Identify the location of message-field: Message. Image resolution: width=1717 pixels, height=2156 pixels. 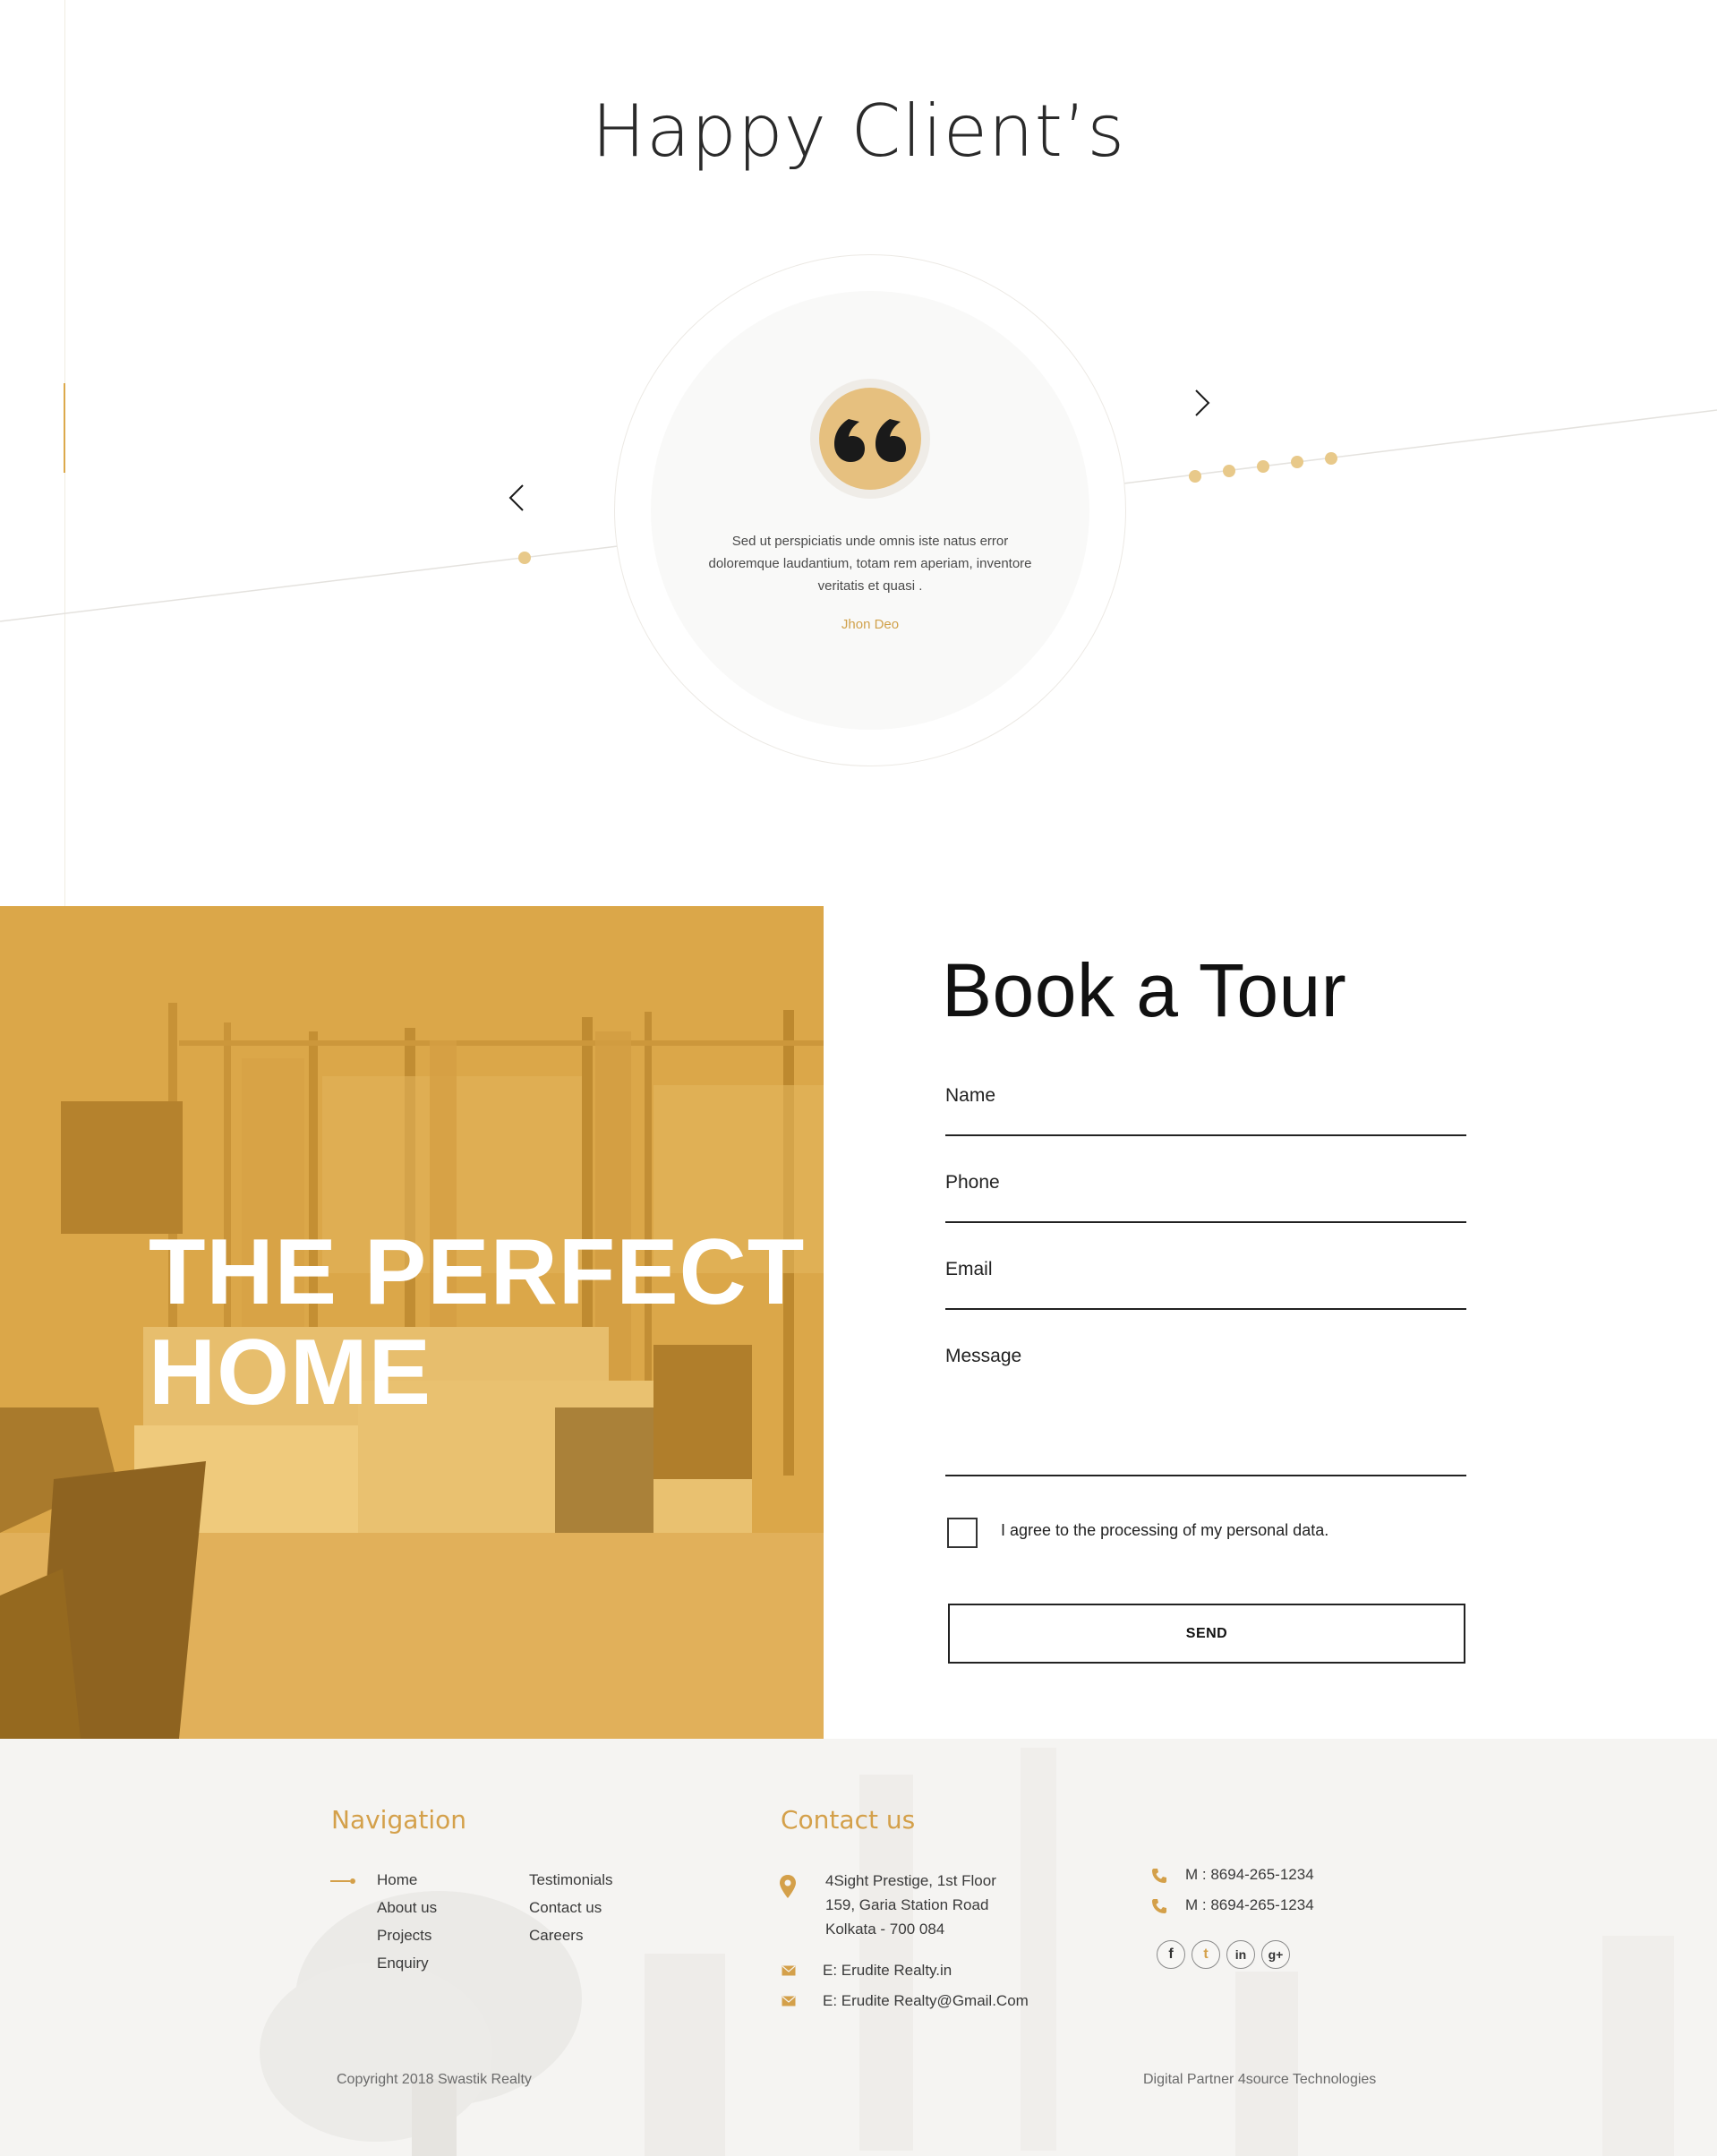
(1205, 1411).